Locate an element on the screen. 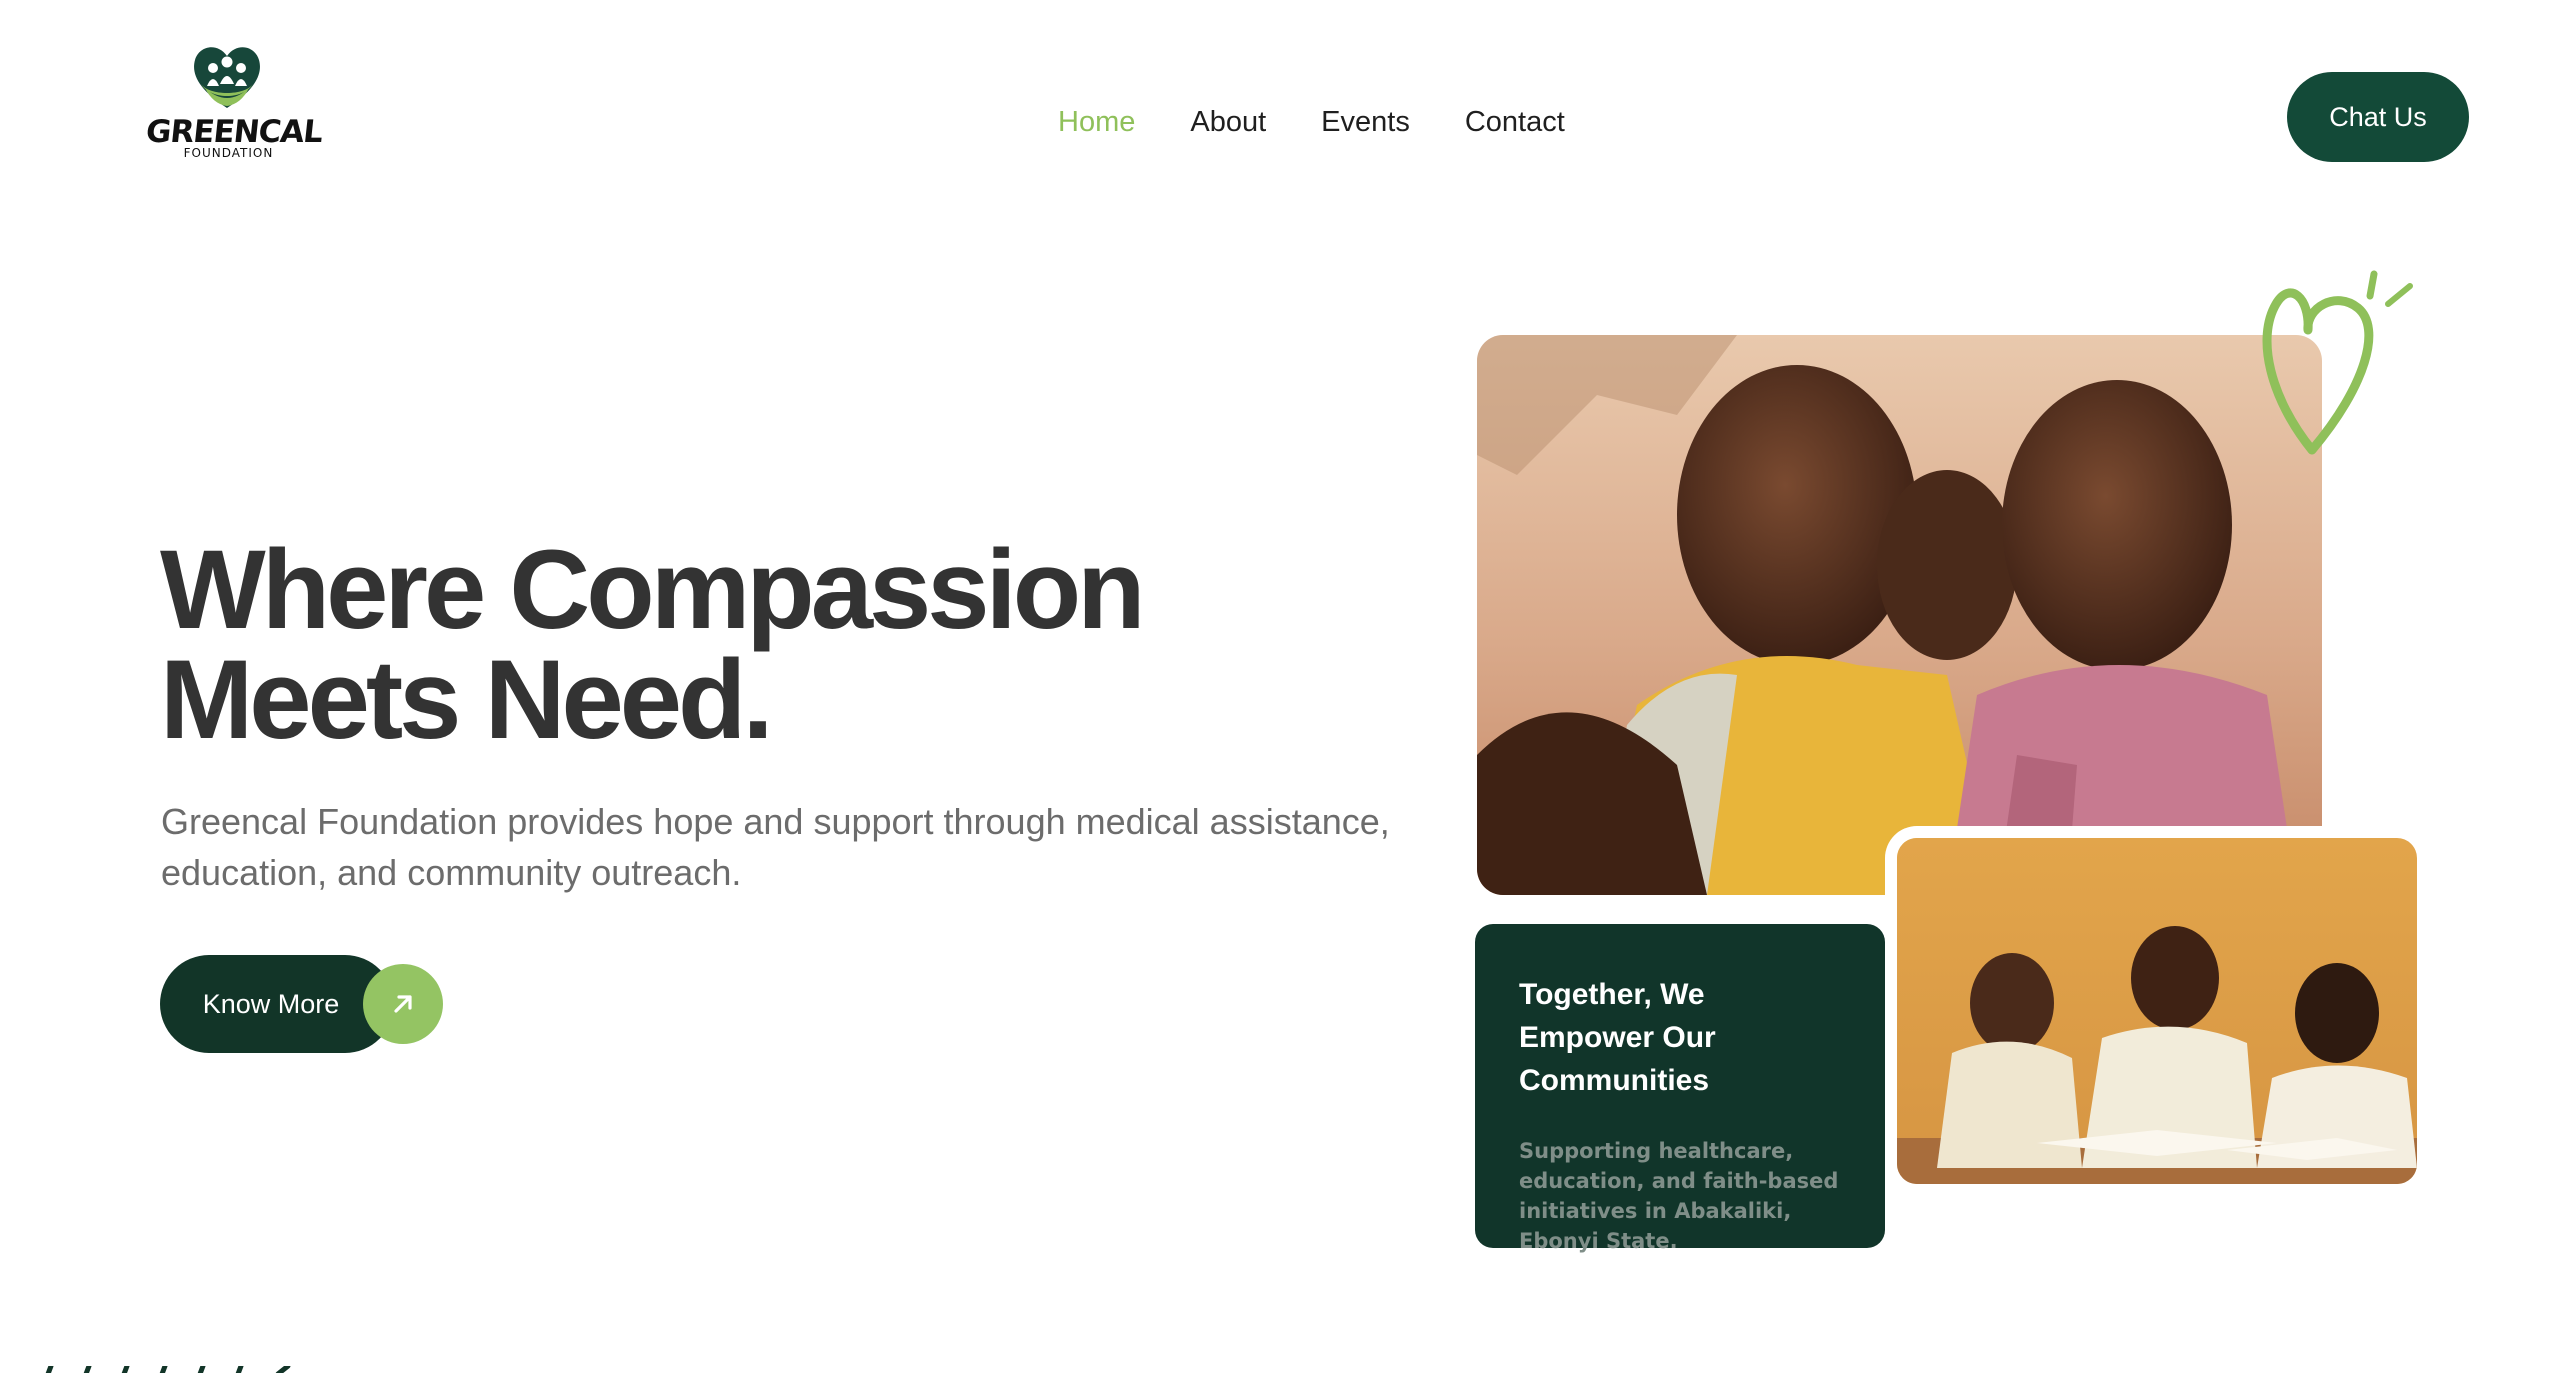 This screenshot has height=1373, width=2560. logo-wordmark: GREENCAL is located at coordinates (234, 132).